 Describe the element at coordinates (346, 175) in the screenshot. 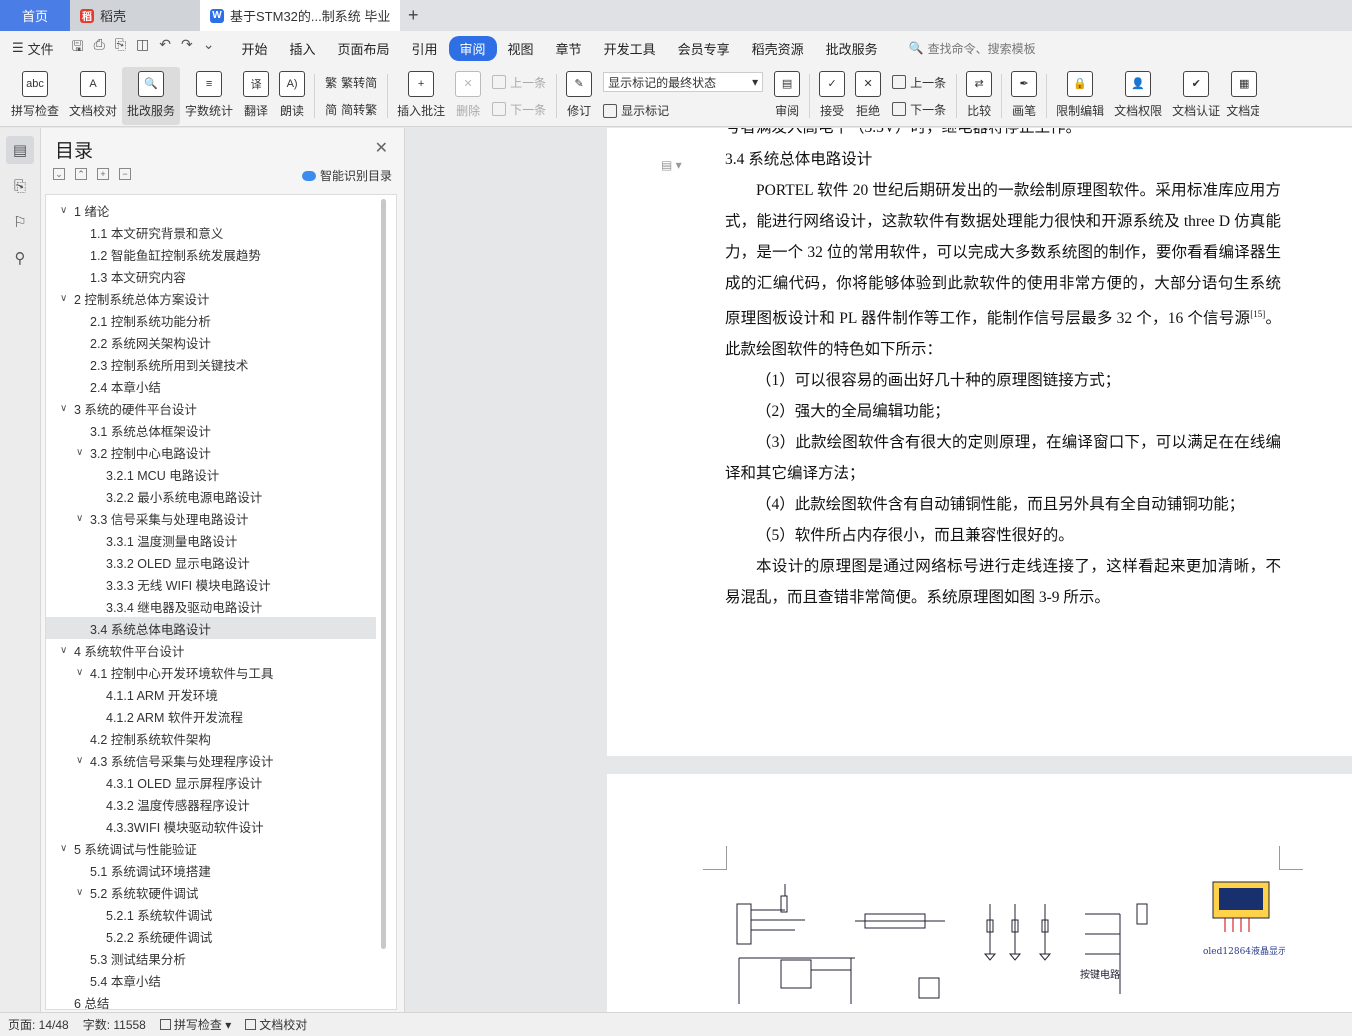

I see `smart-toc-button: 智能识别目录` at that location.